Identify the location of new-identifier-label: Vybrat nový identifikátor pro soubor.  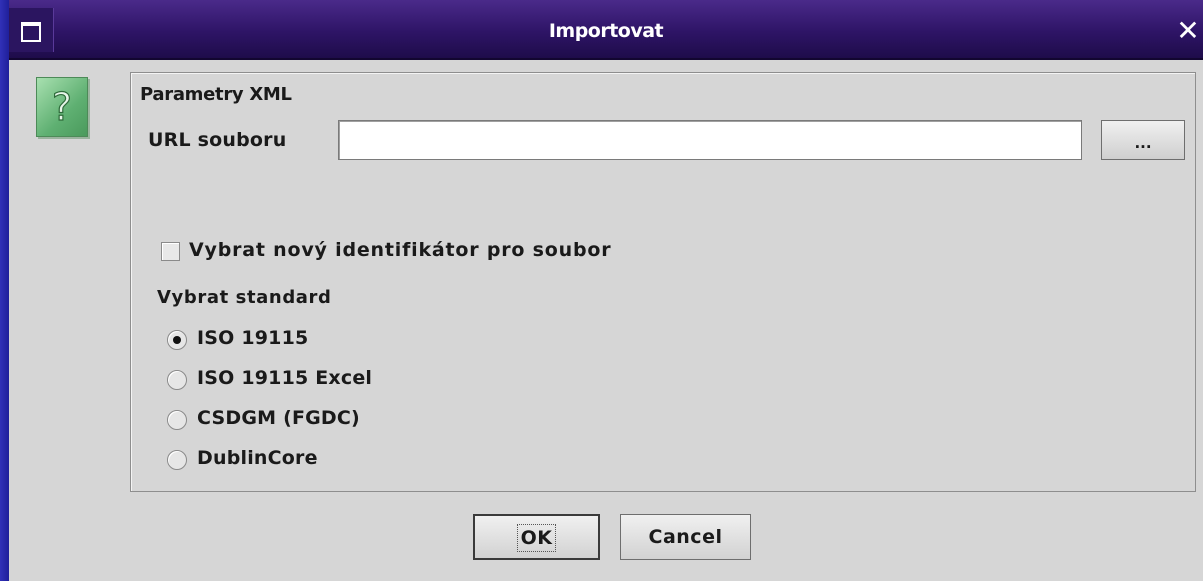
(400, 250).